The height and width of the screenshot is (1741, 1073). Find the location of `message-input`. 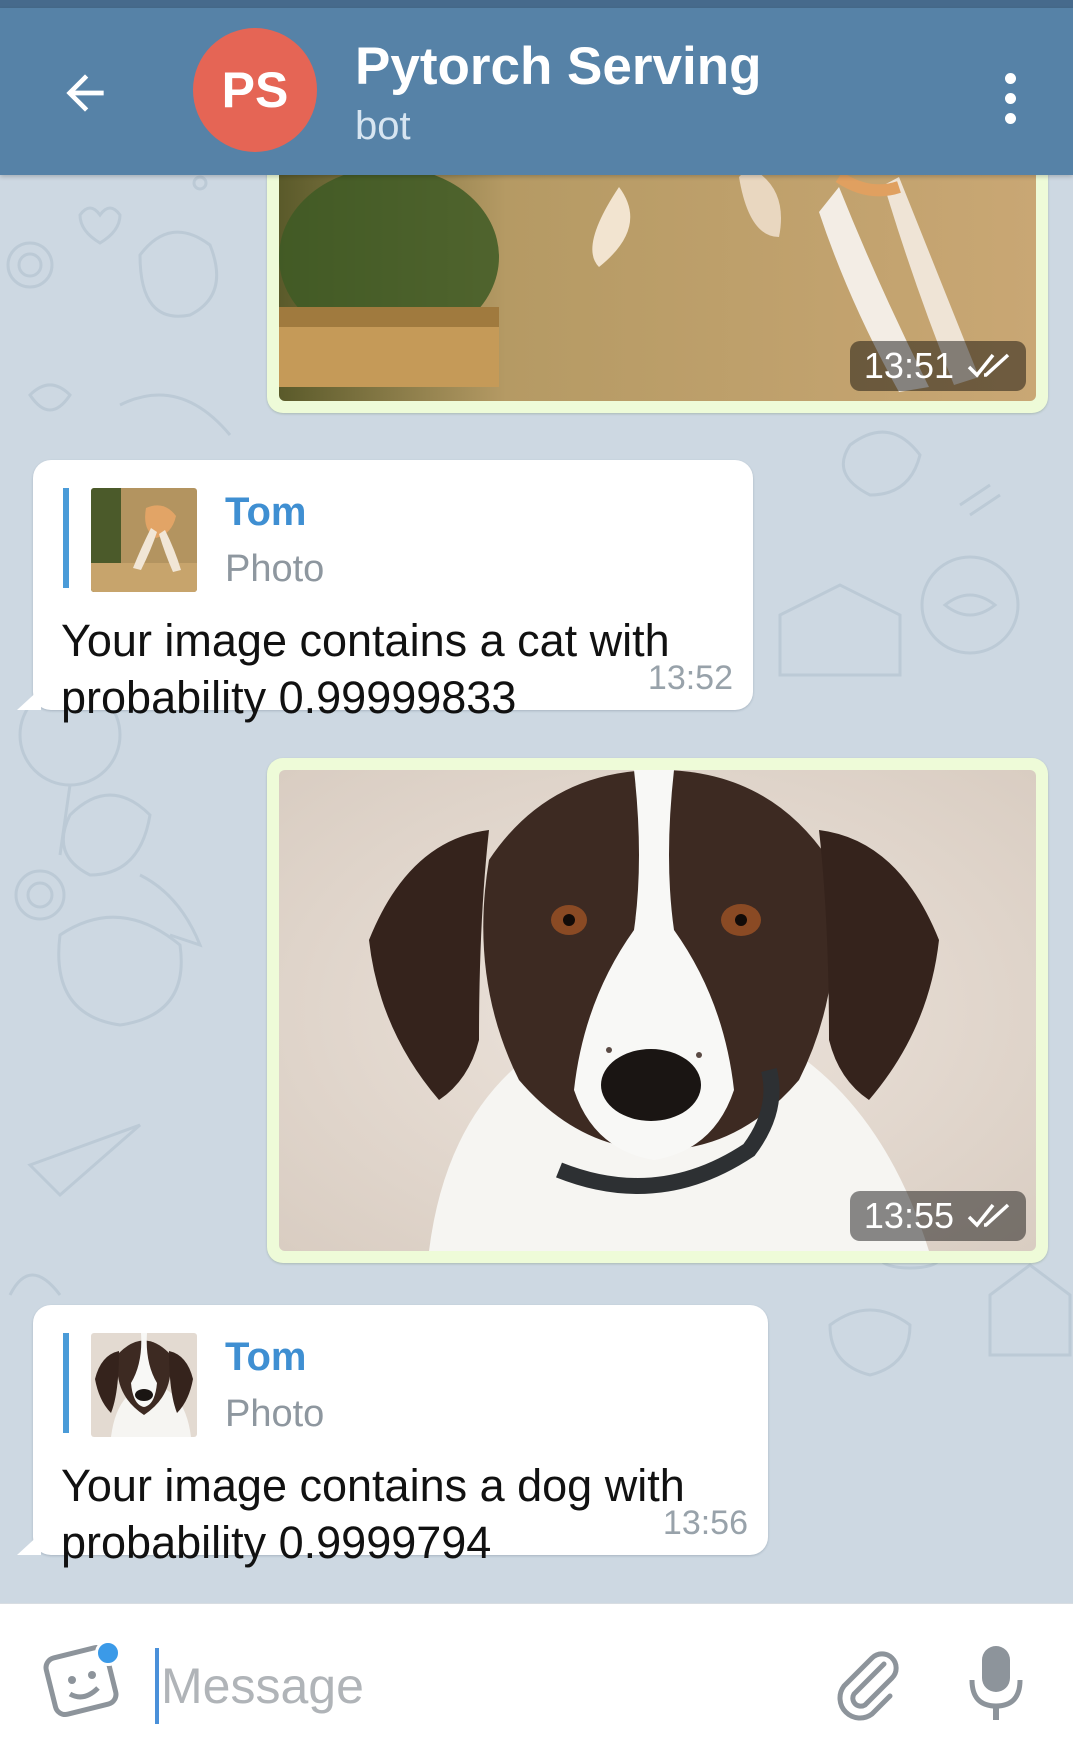

message-input is located at coordinates (465, 1686).